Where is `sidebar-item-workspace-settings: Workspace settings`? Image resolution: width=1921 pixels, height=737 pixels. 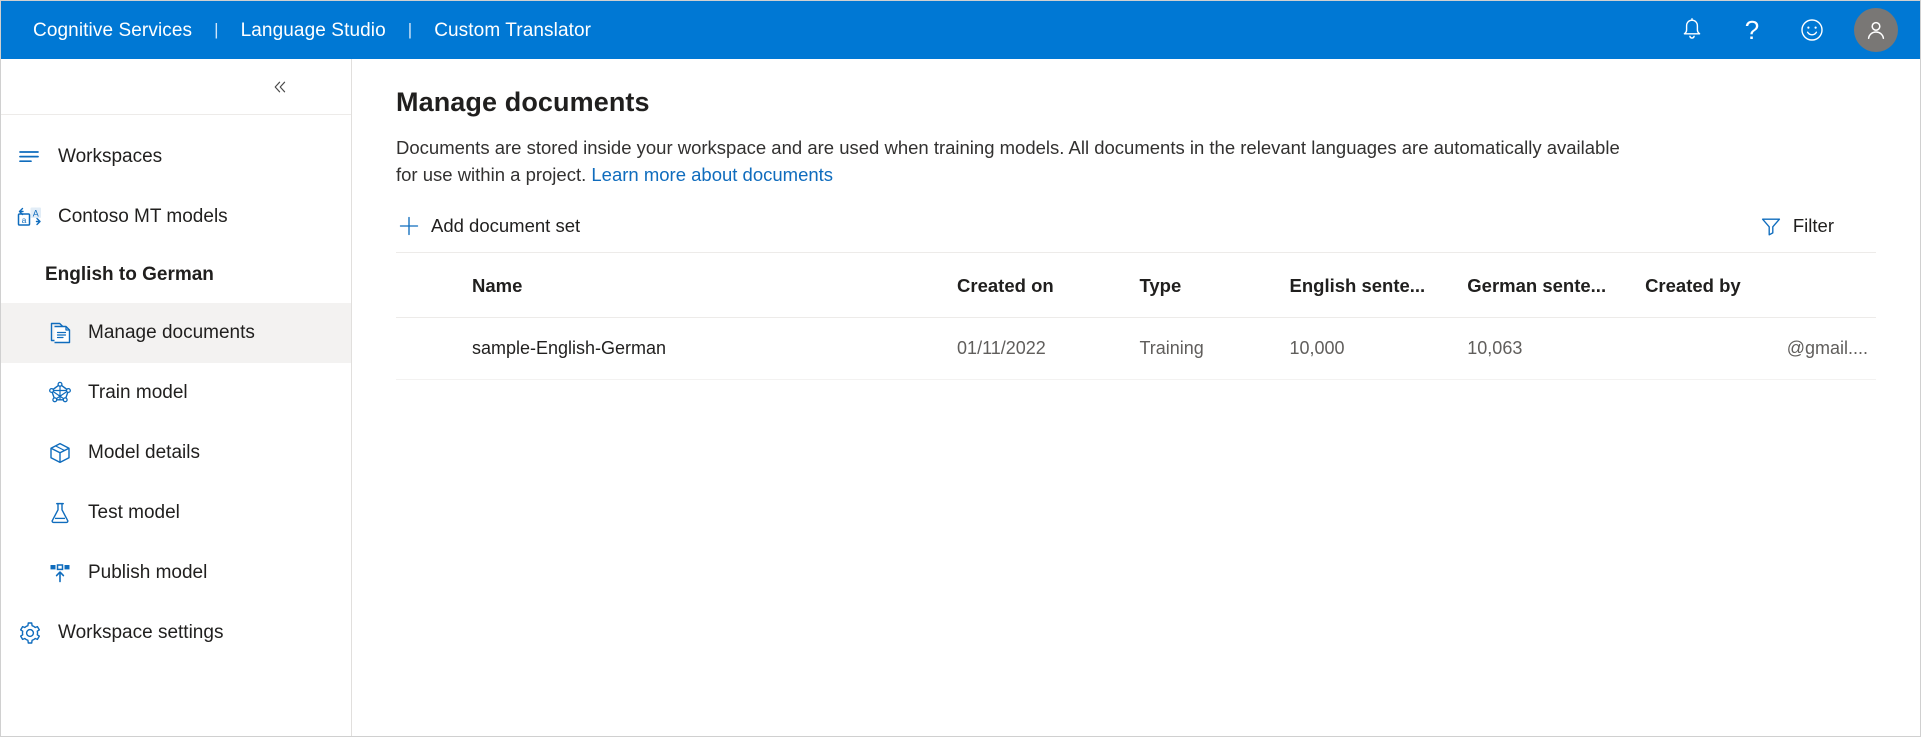
sidebar-item-workspace-settings: Workspace settings is located at coordinates (176, 633).